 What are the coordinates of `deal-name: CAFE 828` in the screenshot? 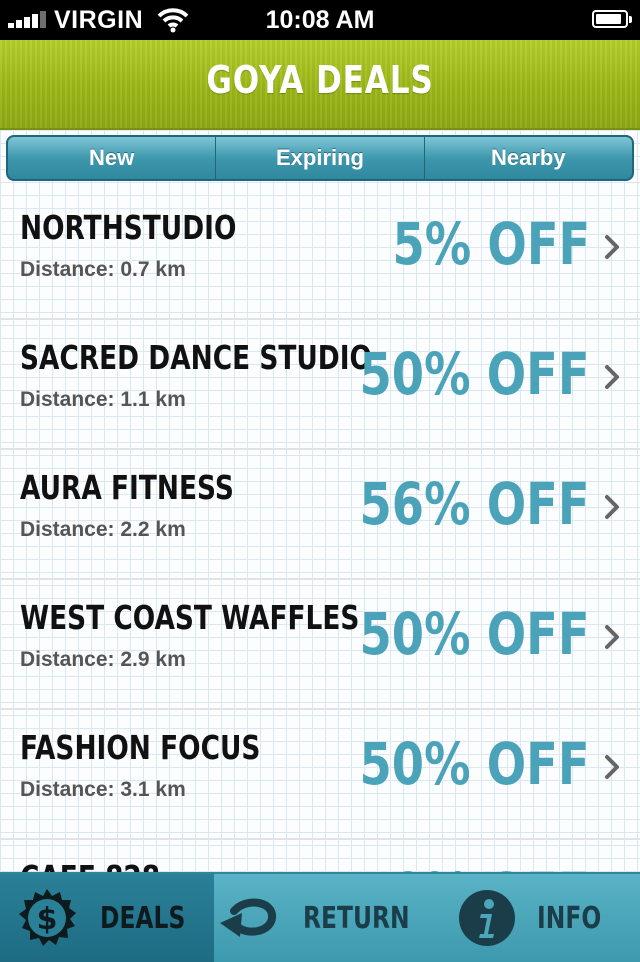 It's located at (90, 865).